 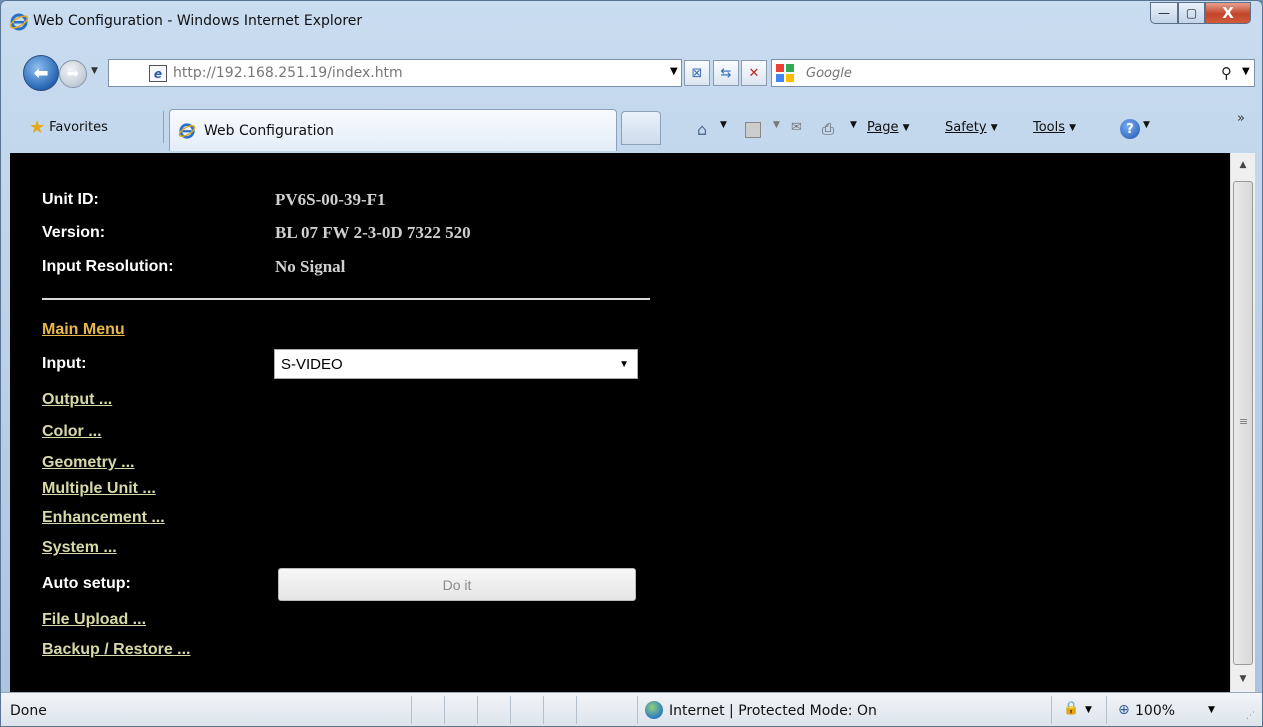 I want to click on scroll-up-button: ▲, so click(x=1243, y=165).